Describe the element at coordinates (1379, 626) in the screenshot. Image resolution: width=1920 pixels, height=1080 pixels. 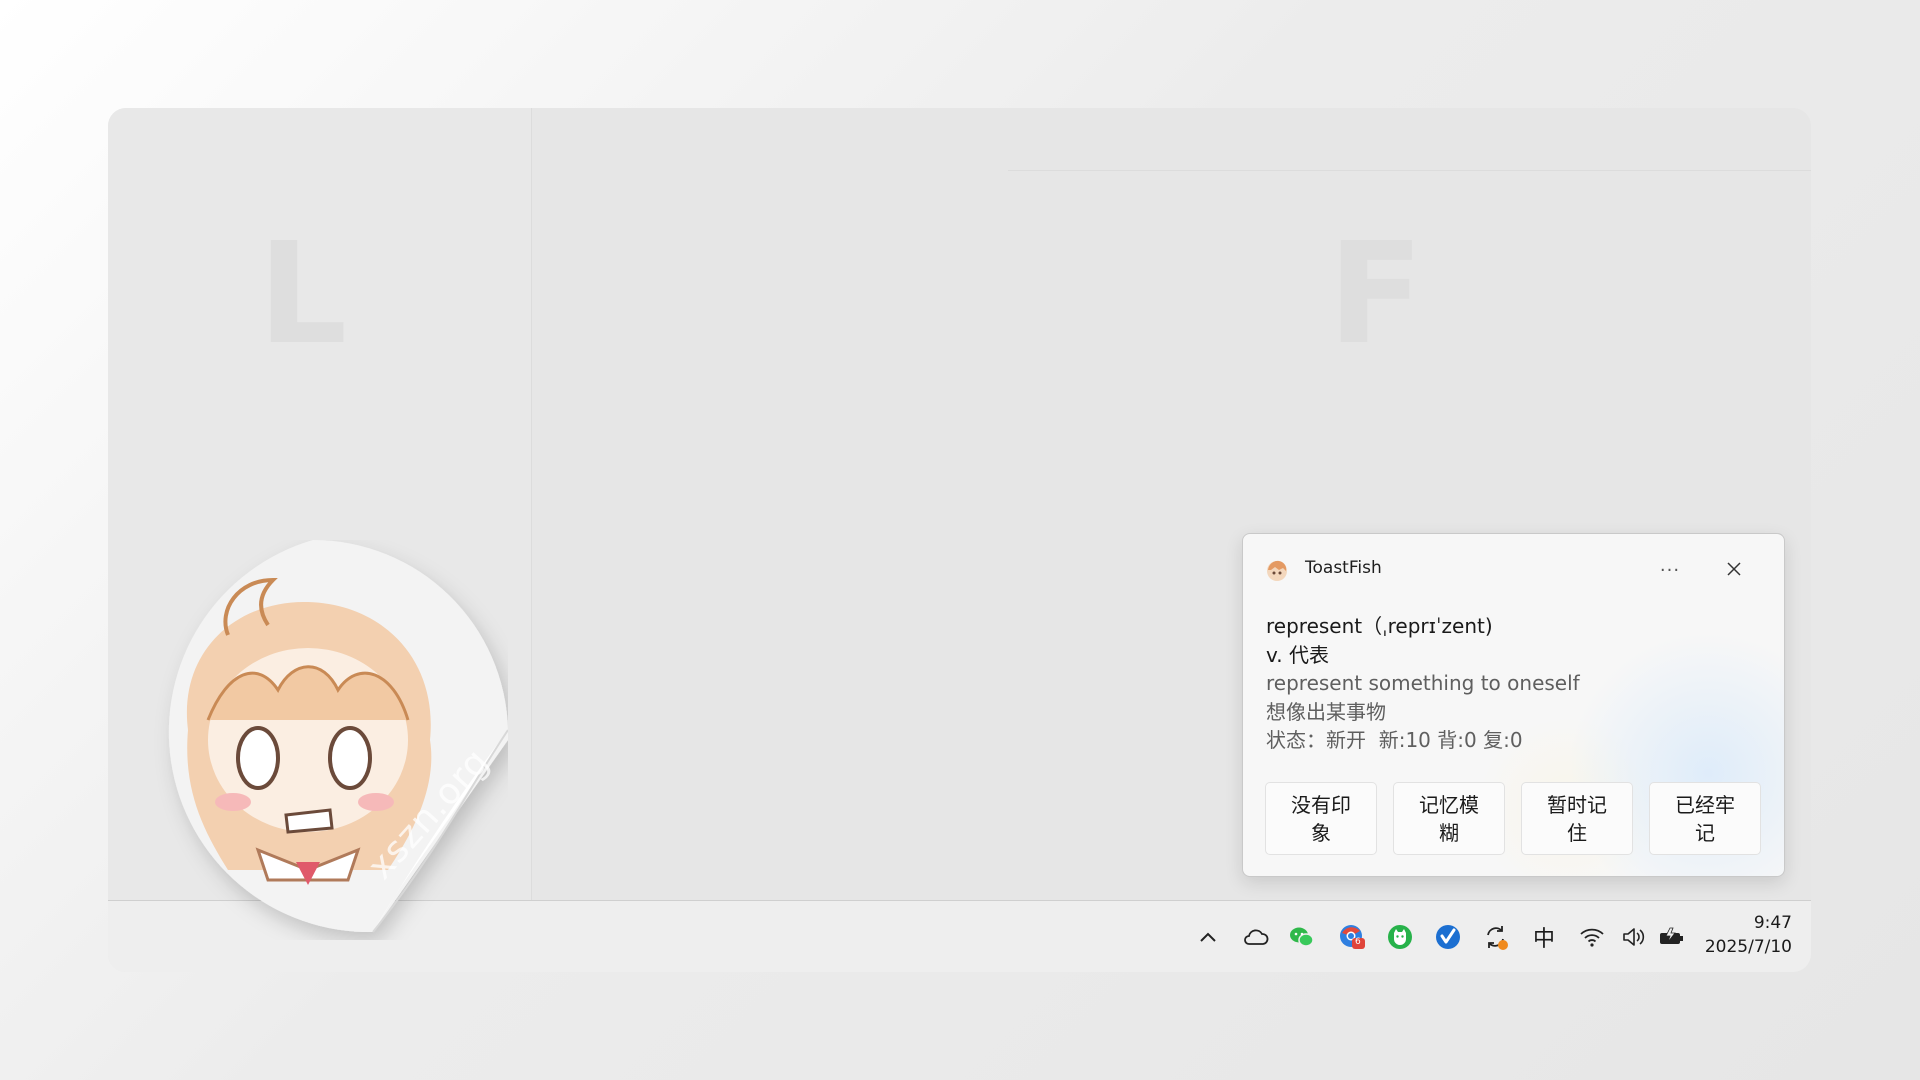
I see `word-phonetic: represent（ˌreprɪˈzent)` at that location.